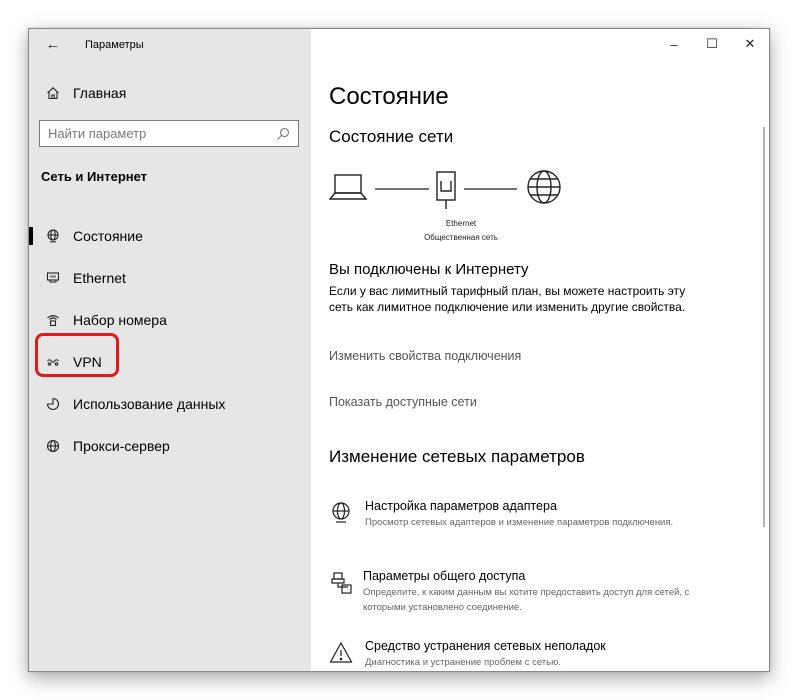 The width and height of the screenshot is (800, 700). What do you see at coordinates (120, 320) in the screenshot?
I see `sidebar-item-label: Набор номера` at bounding box center [120, 320].